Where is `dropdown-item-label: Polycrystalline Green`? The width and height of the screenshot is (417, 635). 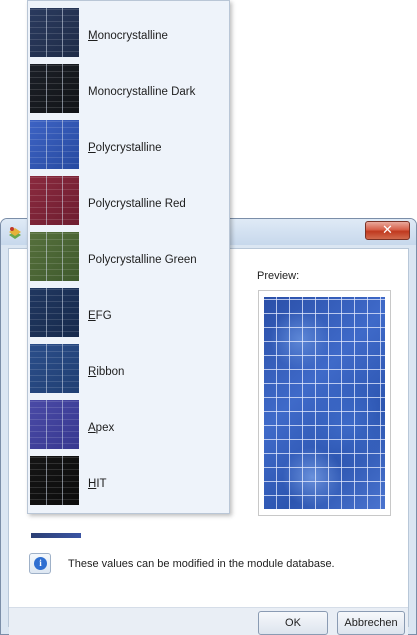
dropdown-item-label: Polycrystalline Green is located at coordinates (142, 260).